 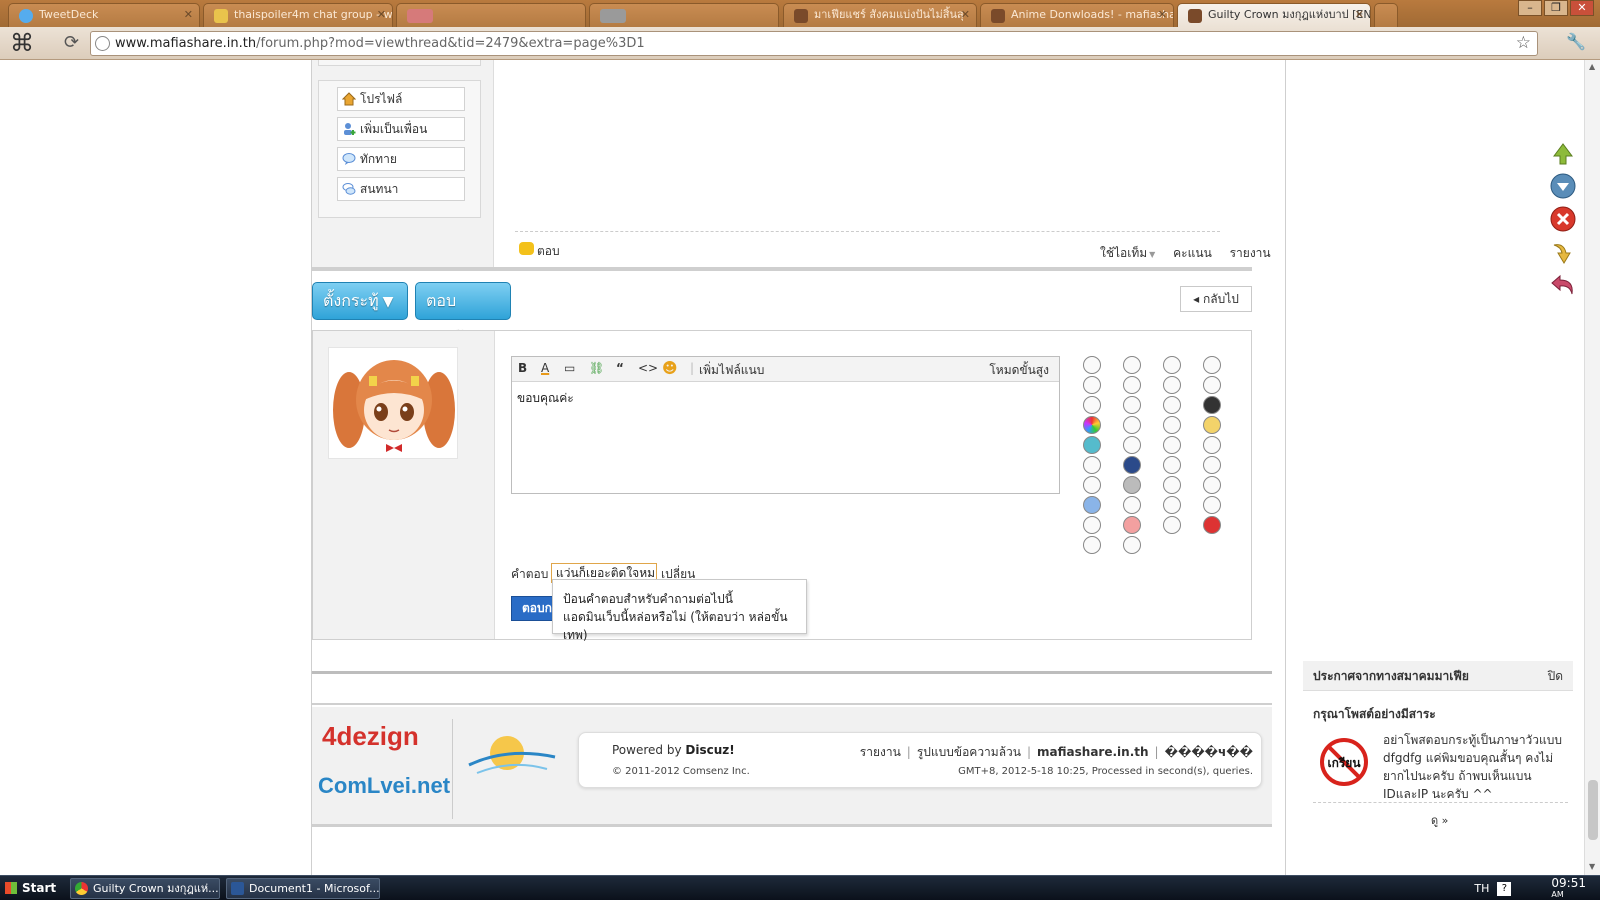 I want to click on back-logo-icon: ⌘, so click(x=22, y=43).